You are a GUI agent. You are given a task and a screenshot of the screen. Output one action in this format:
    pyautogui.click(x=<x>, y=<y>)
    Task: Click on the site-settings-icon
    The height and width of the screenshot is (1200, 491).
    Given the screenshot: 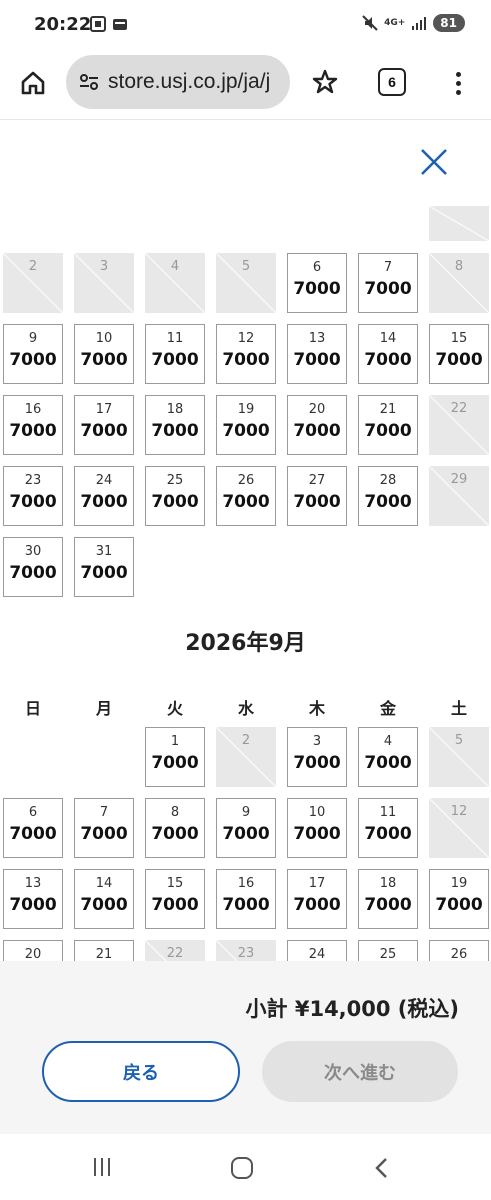 What is the action you would take?
    pyautogui.click(x=89, y=82)
    